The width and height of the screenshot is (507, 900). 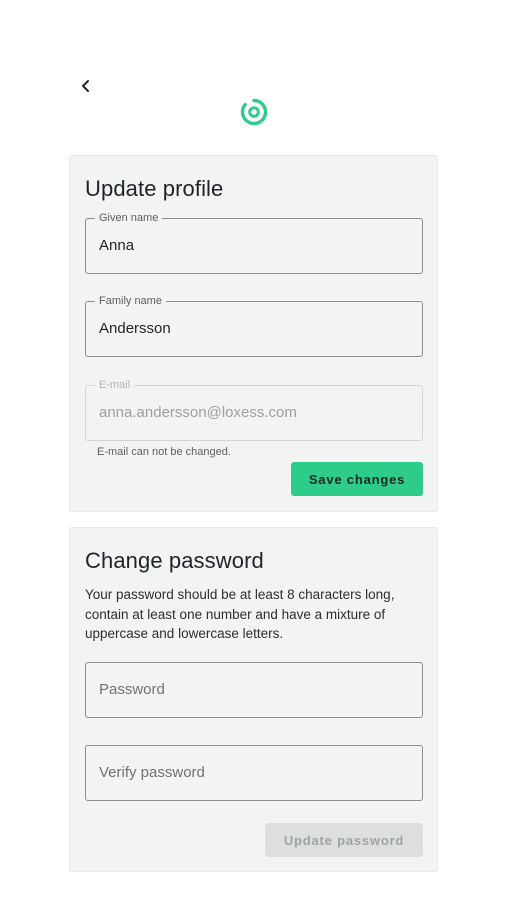 I want to click on email-helper-text: E-mail can not be changed., so click(x=164, y=452).